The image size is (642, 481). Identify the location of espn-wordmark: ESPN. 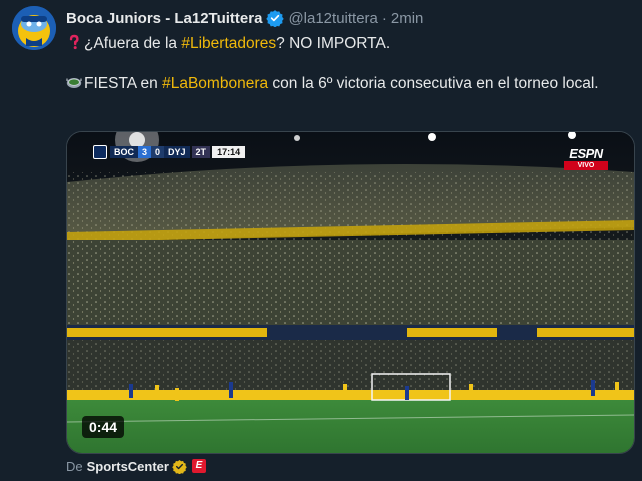
(586, 153).